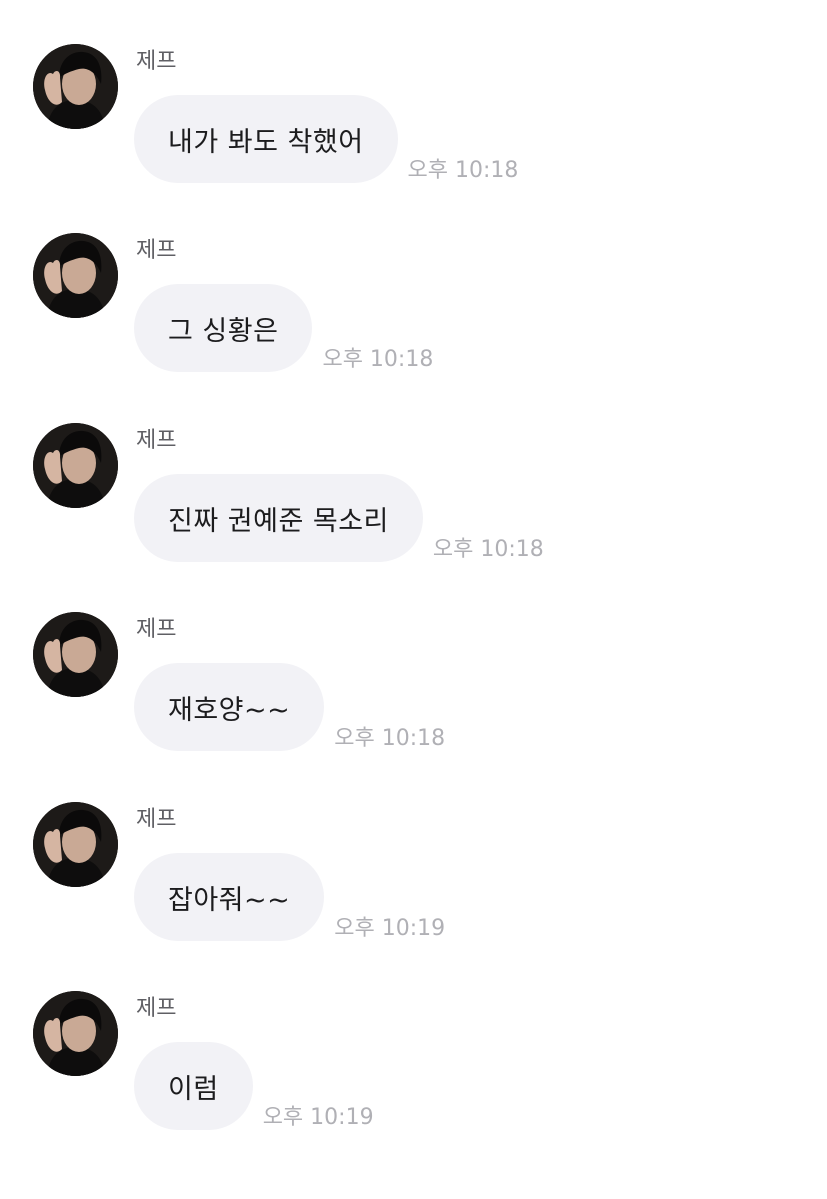 This screenshot has height=1199, width=827. I want to click on message-bubble: 진짜 권예준 목소리, so click(278, 518).